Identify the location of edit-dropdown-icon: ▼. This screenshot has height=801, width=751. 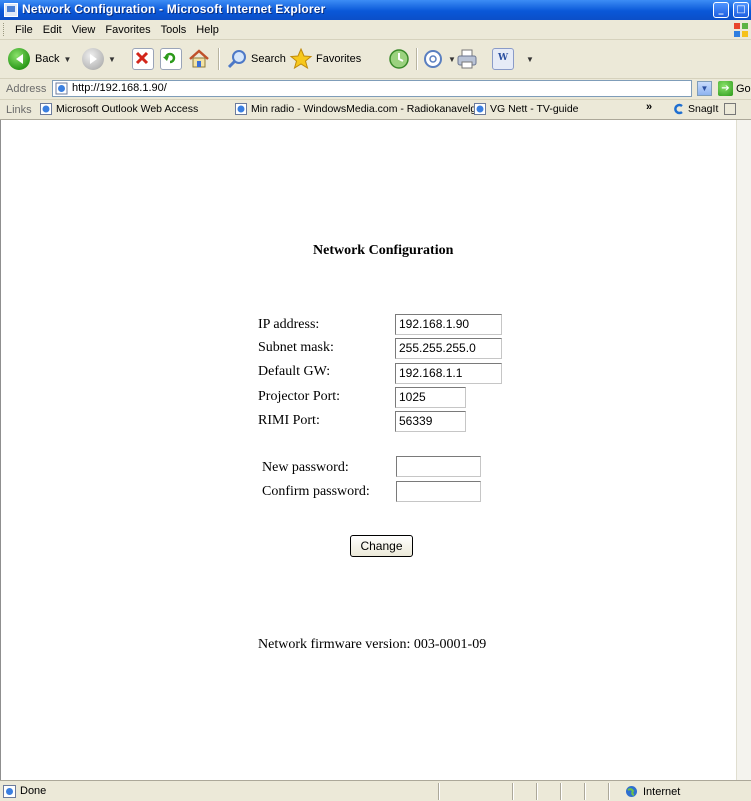
(530, 59).